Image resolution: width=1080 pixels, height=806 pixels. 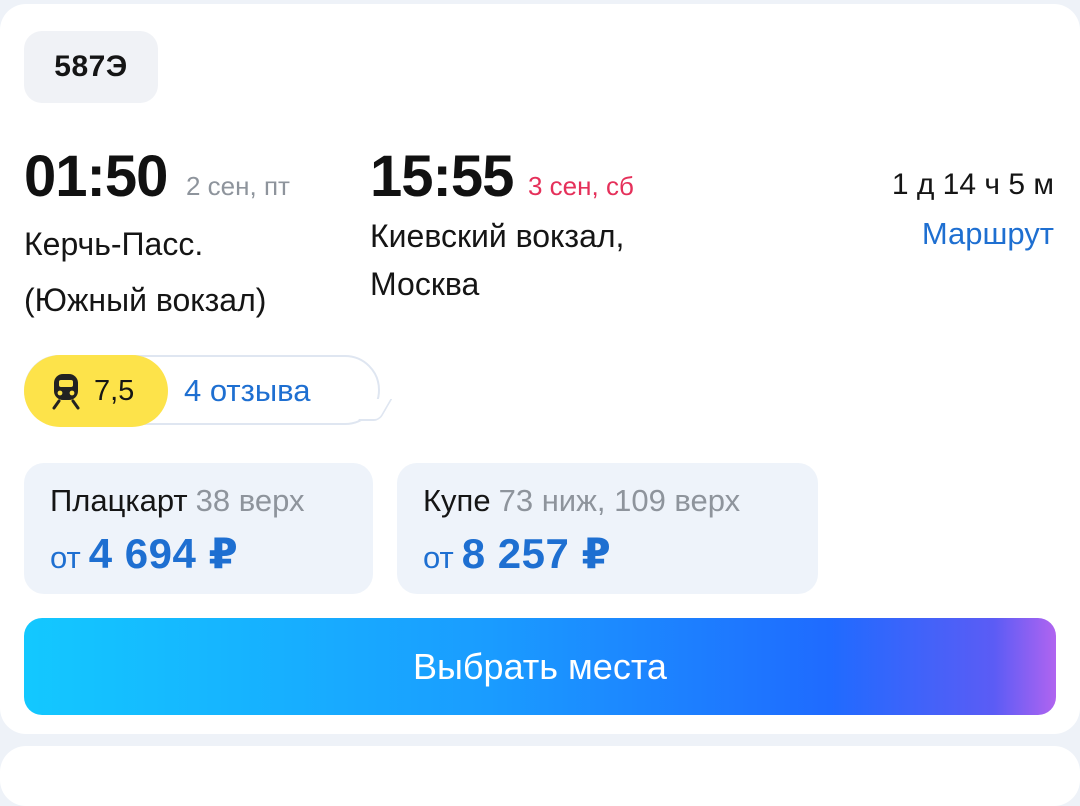 I want to click on fare-seats: 73 ниж, 109 верх, so click(x=619, y=500).